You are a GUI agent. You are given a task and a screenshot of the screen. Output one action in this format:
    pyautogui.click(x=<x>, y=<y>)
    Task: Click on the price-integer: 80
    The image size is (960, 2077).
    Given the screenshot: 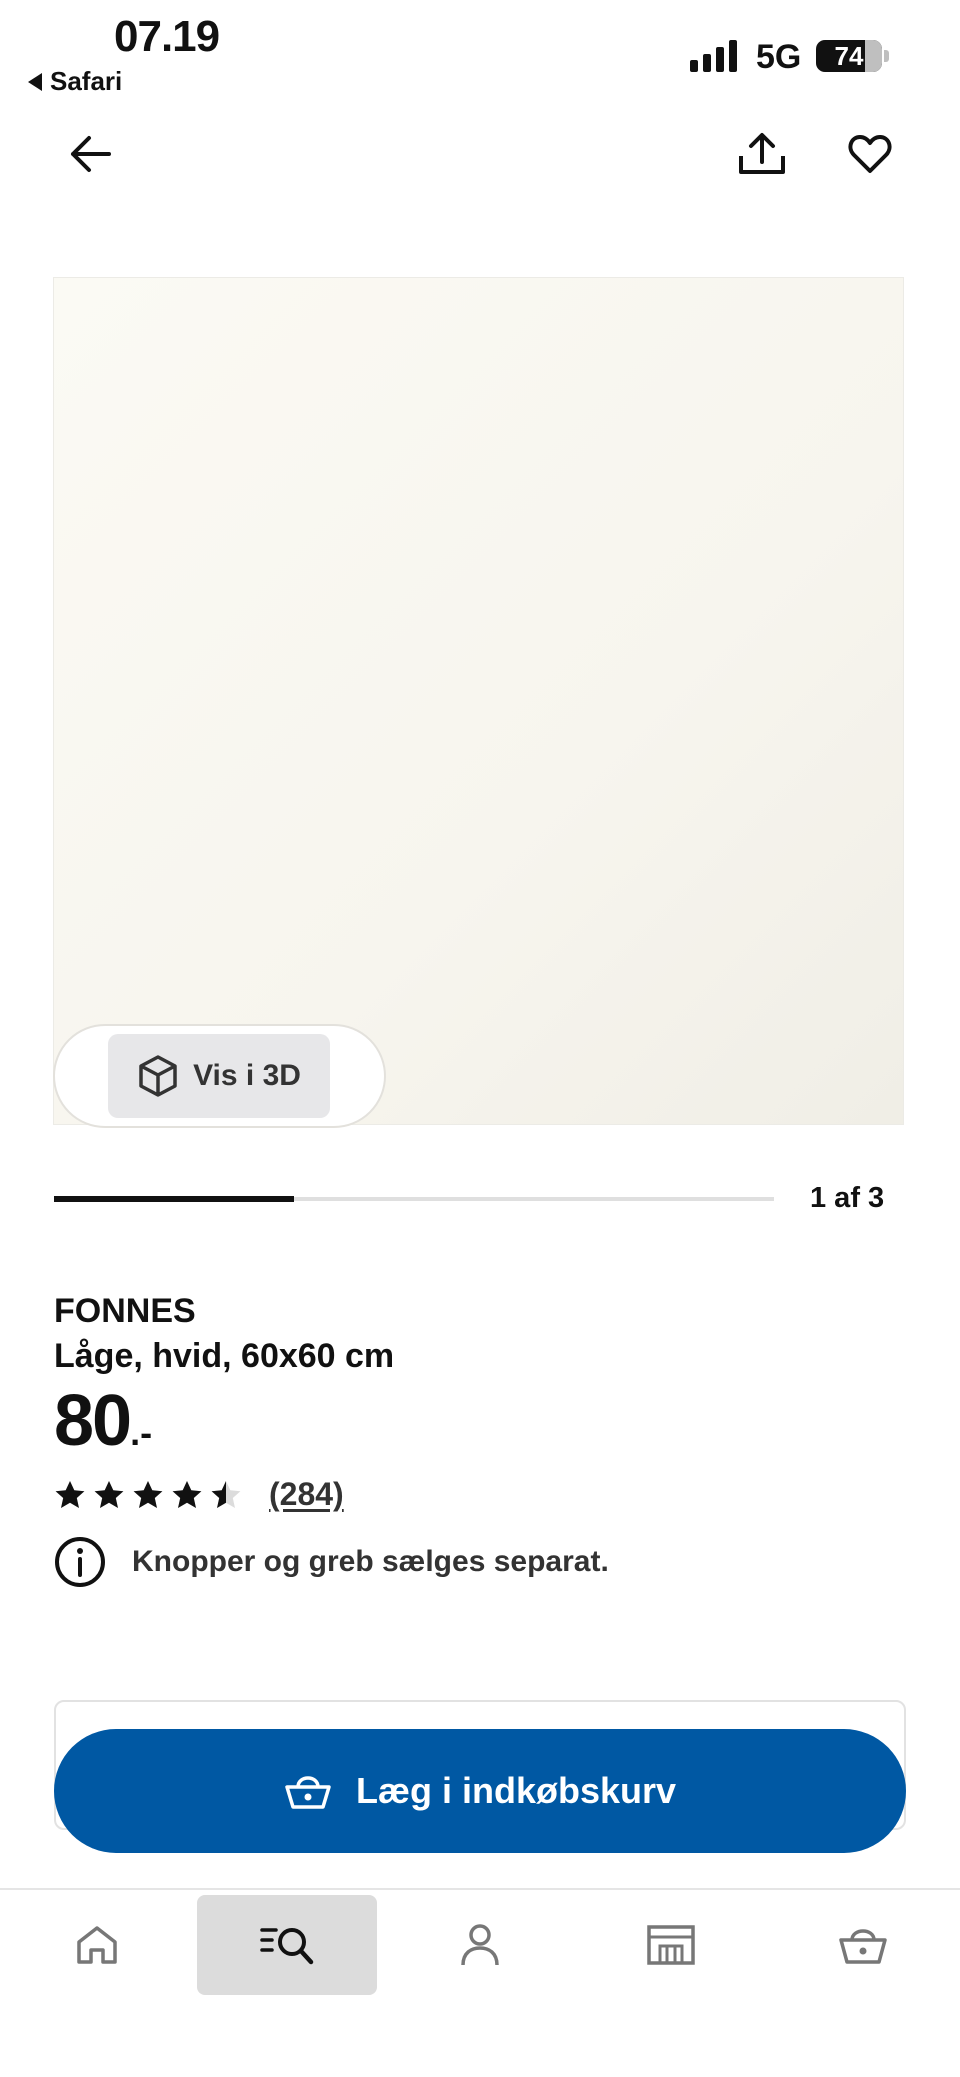 What is the action you would take?
    pyautogui.click(x=93, y=1421)
    